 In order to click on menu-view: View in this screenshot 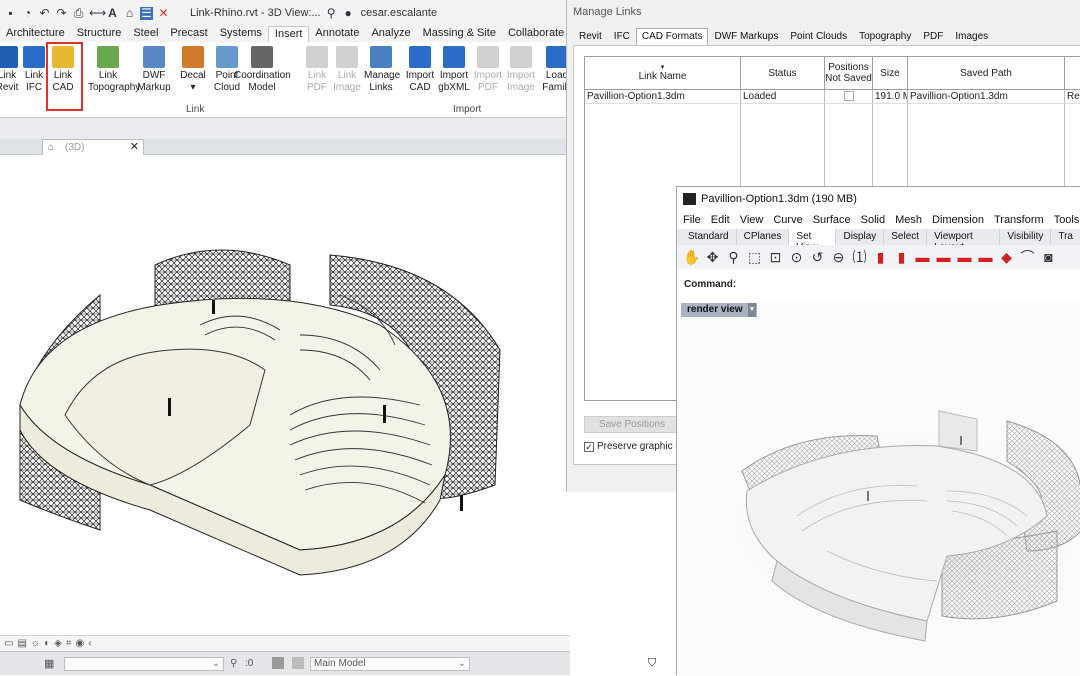, I will do `click(751, 220)`.